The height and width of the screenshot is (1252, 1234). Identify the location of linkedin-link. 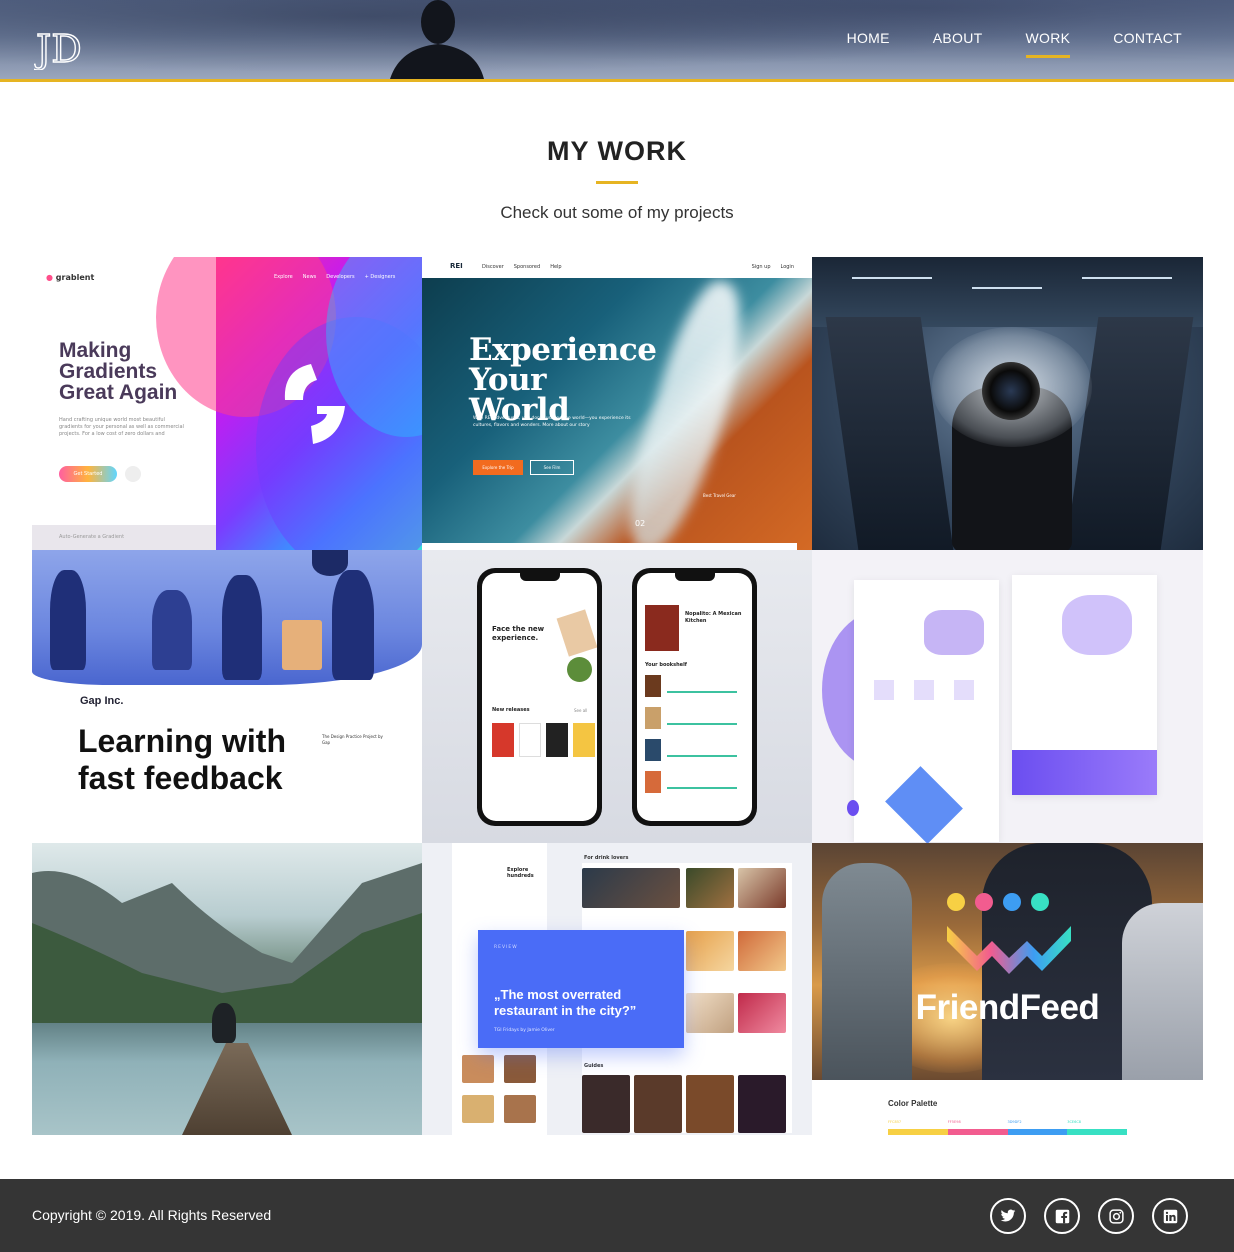
(1170, 1216).